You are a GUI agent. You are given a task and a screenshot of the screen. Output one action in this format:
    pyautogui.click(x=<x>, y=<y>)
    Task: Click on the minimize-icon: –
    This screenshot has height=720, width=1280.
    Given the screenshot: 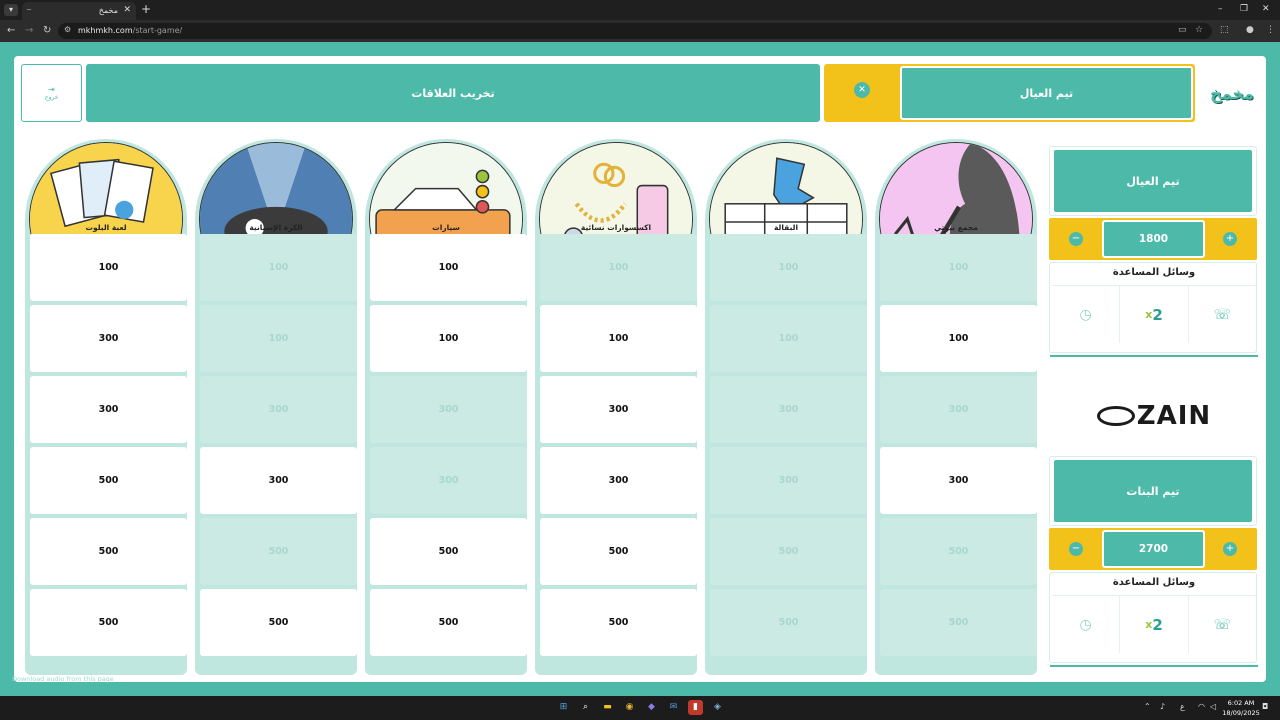 What is the action you would take?
    pyautogui.click(x=1220, y=9)
    